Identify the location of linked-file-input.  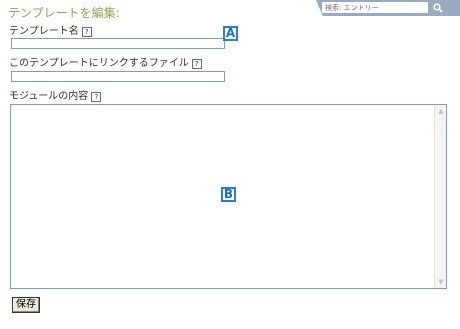
(118, 76).